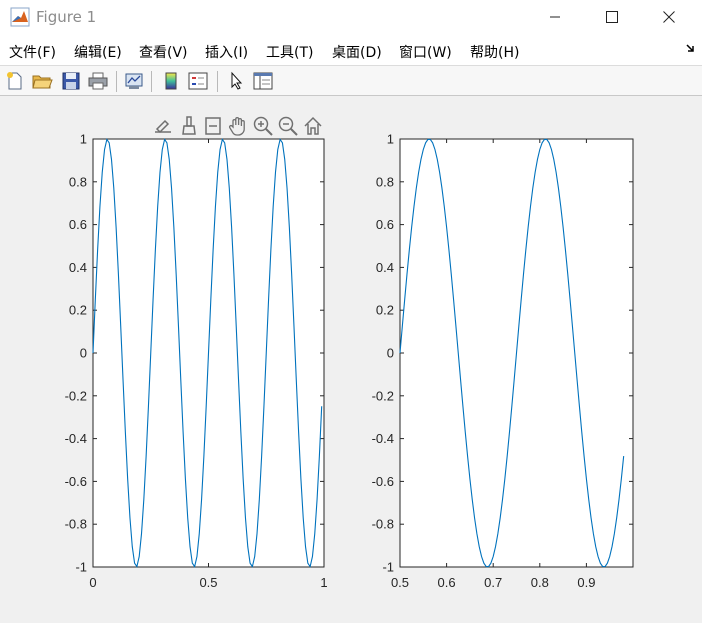 This screenshot has height=623, width=702. What do you see at coordinates (163, 126) in the screenshot?
I see `export-icon` at bounding box center [163, 126].